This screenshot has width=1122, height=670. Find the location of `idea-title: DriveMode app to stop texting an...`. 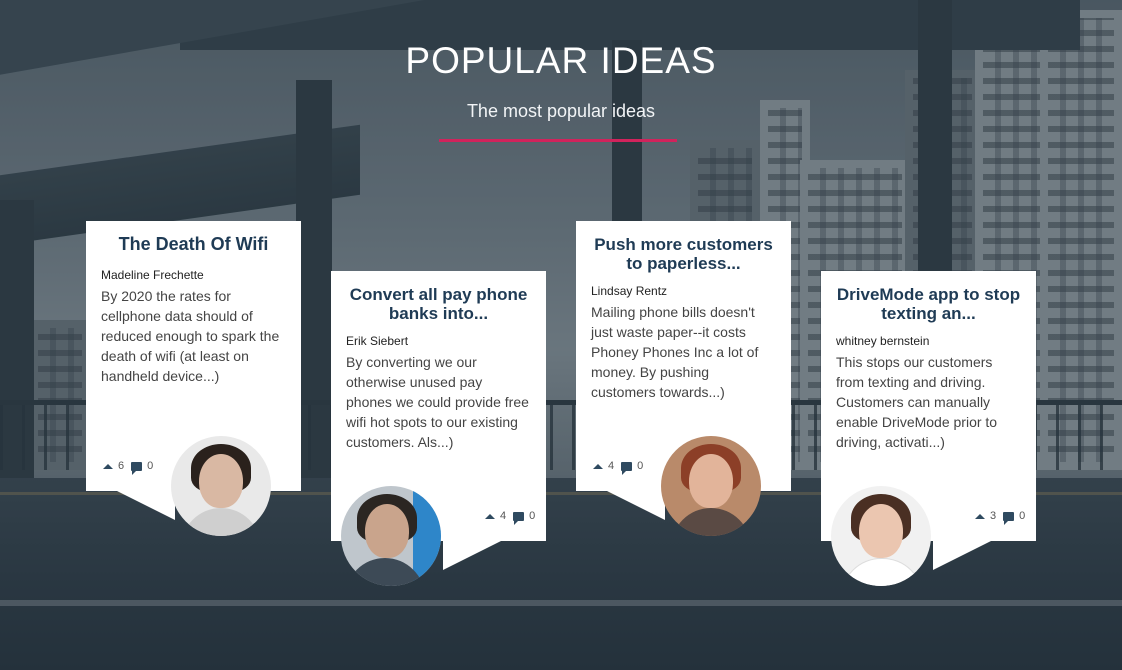

idea-title: DriveMode app to stop texting an... is located at coordinates (928, 304).